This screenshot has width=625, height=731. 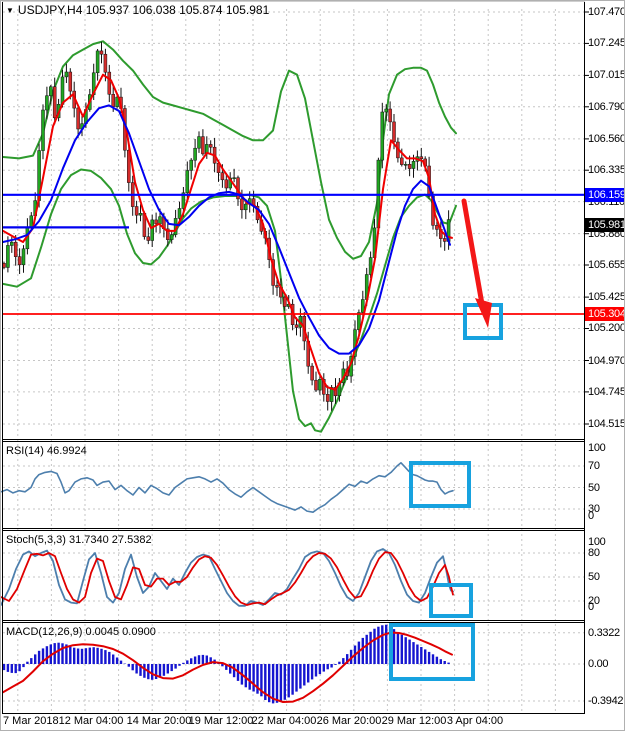 What do you see at coordinates (606, 75) in the screenshot?
I see `price-tick-label: 107.015` at bounding box center [606, 75].